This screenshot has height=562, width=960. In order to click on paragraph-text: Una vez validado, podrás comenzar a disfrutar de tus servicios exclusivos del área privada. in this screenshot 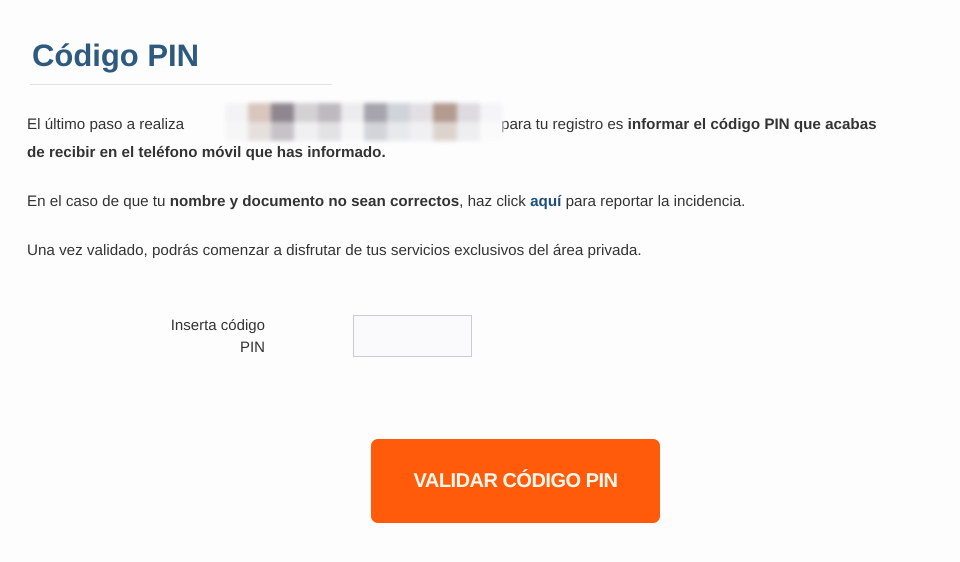, I will do `click(335, 251)`.